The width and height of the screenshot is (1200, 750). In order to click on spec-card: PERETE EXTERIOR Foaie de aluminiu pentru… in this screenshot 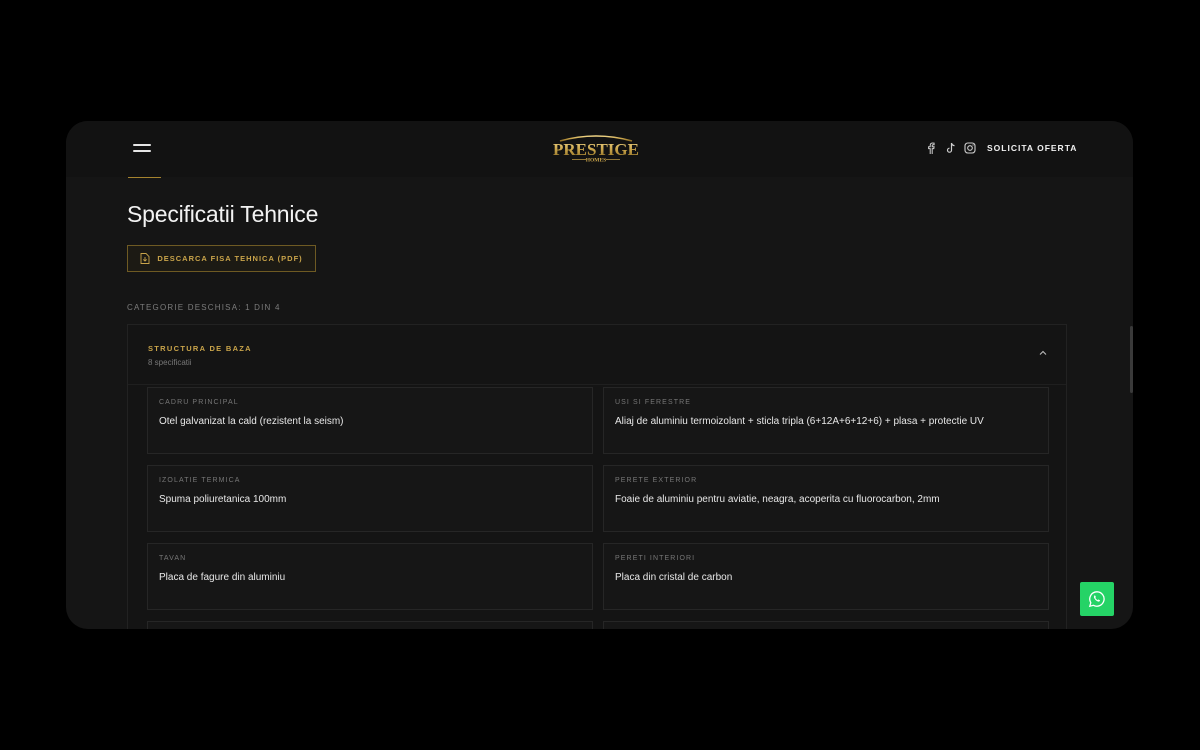, I will do `click(826, 498)`.